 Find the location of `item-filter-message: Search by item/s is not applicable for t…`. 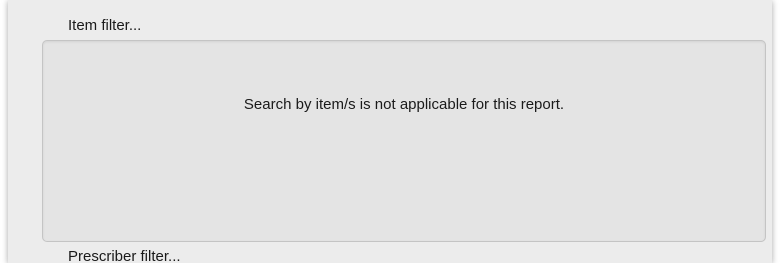

item-filter-message: Search by item/s is not applicable for t… is located at coordinates (404, 104).